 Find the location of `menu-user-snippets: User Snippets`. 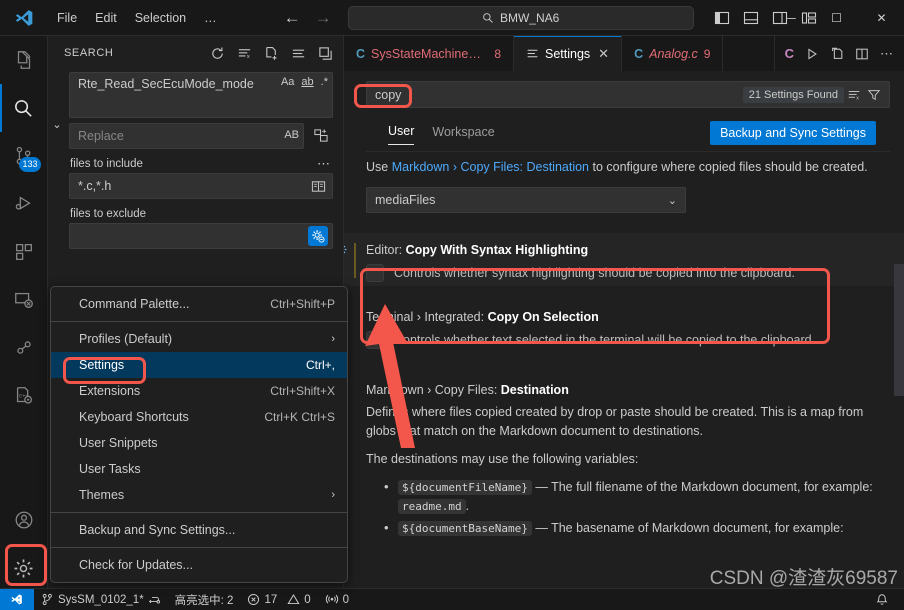

menu-user-snippets: User Snippets is located at coordinates (199, 443).